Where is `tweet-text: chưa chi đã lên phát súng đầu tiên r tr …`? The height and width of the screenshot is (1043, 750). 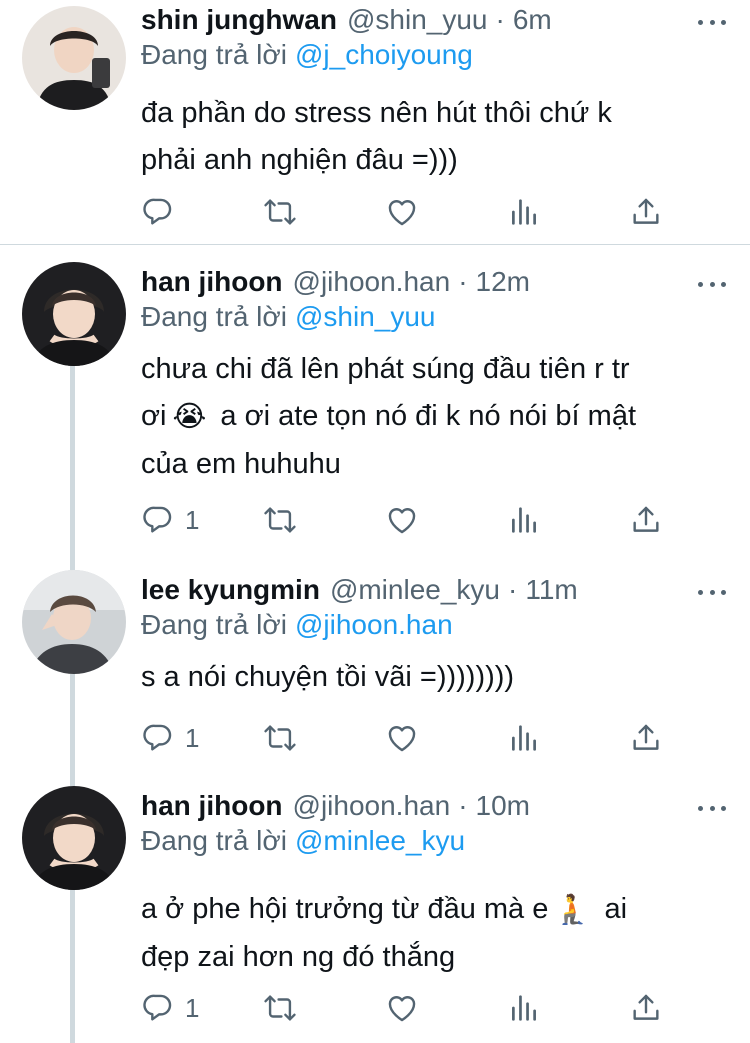 tweet-text: chưa chi đã lên phát súng đầu tiên r tr … is located at coordinates (426, 417).